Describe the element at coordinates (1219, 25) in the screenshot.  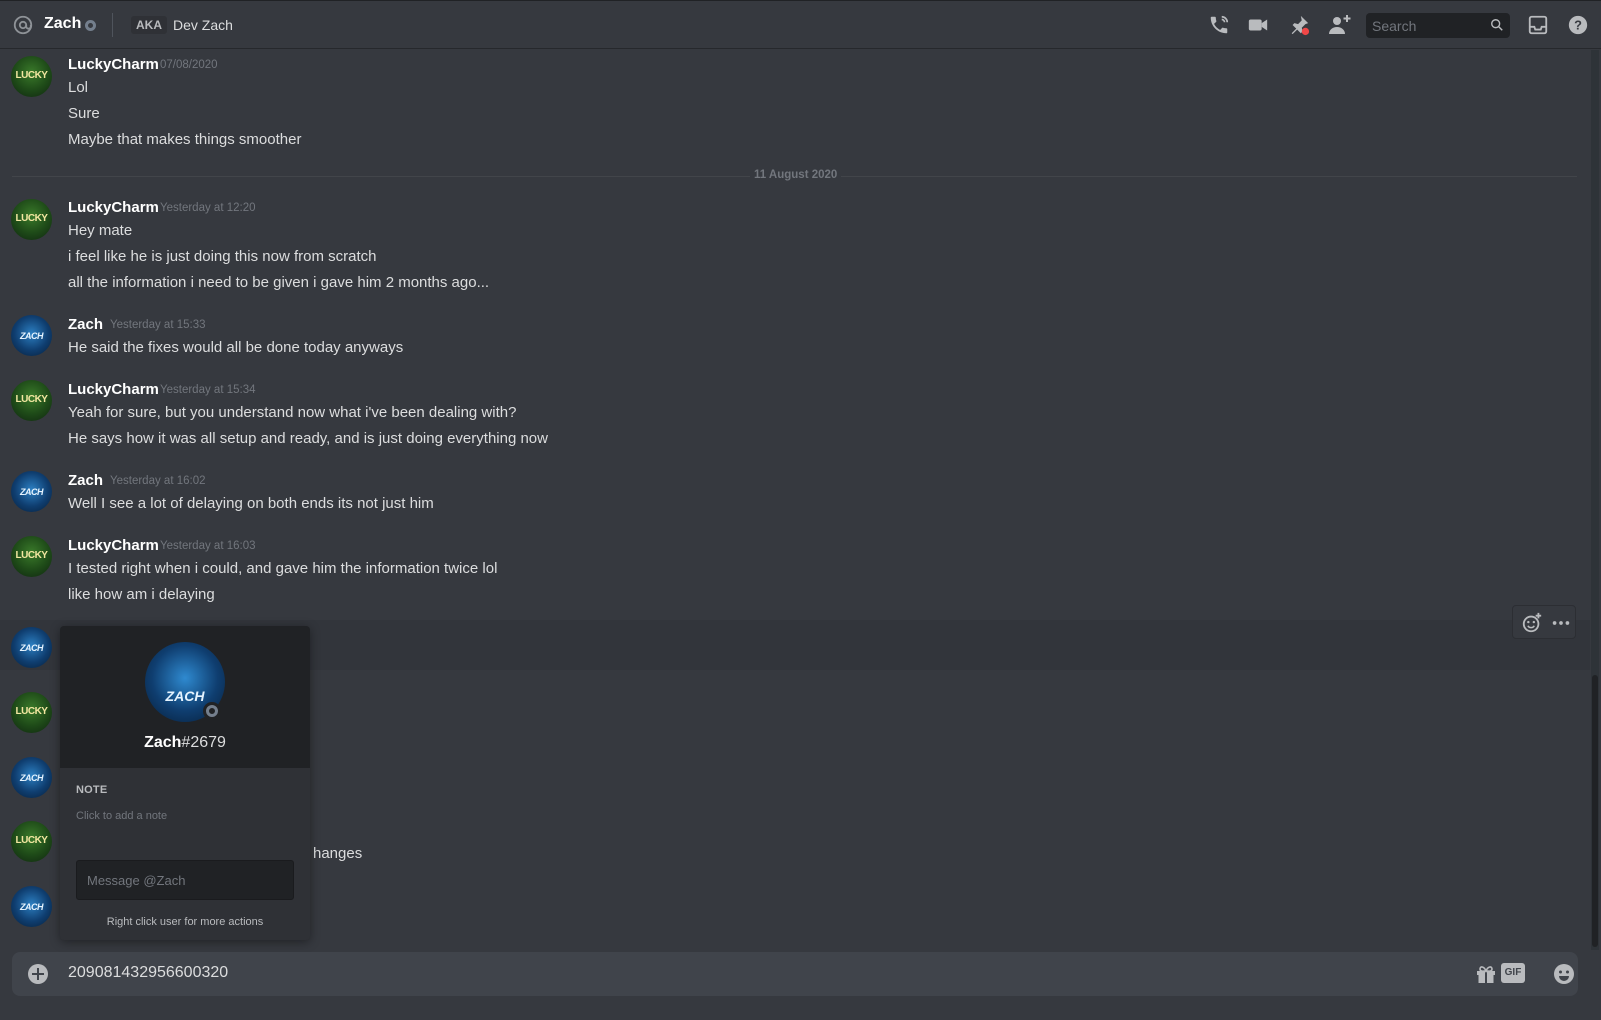
I see `start-voice-call-icon` at that location.